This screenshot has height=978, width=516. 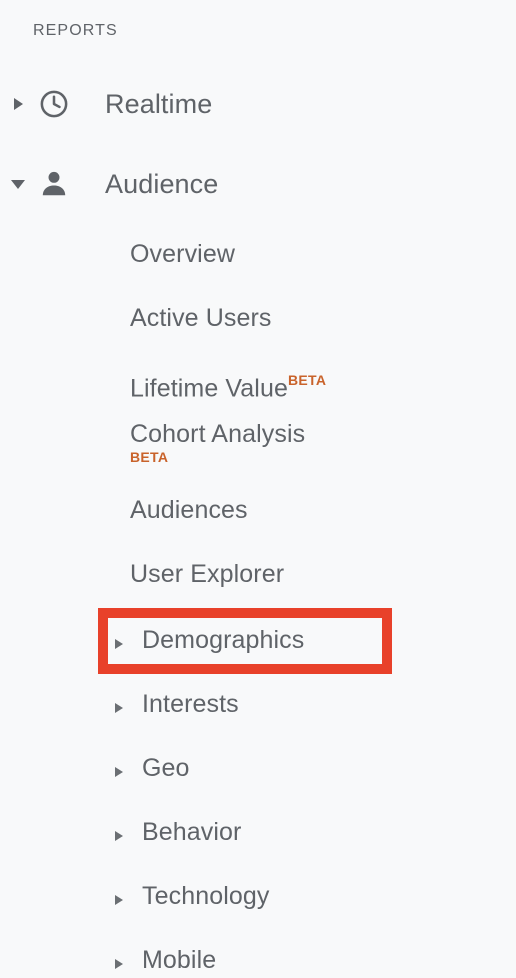 I want to click on sidebar-item-label-technology: Technology, so click(x=206, y=896).